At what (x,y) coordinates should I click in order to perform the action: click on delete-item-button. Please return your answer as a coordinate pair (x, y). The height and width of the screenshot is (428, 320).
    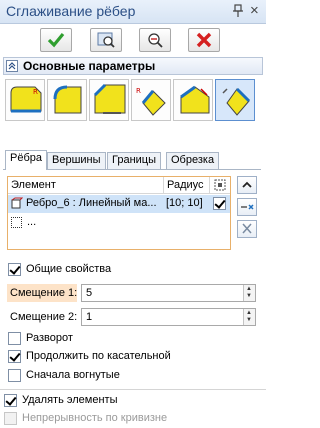
    Looking at the image, I should click on (247, 229).